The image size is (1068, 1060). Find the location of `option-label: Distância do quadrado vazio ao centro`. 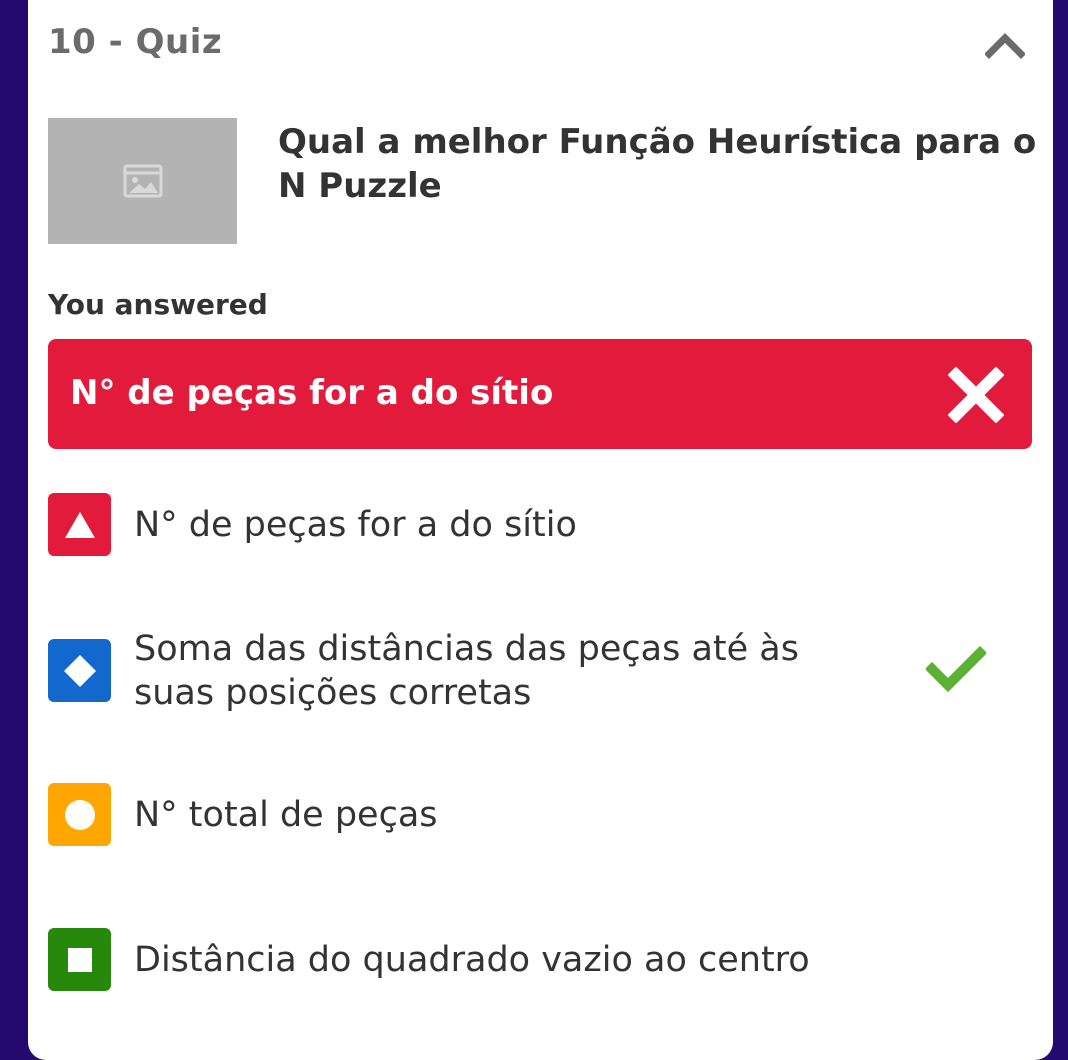

option-label: Distância do quadrado vazio ao centro is located at coordinates (472, 960).